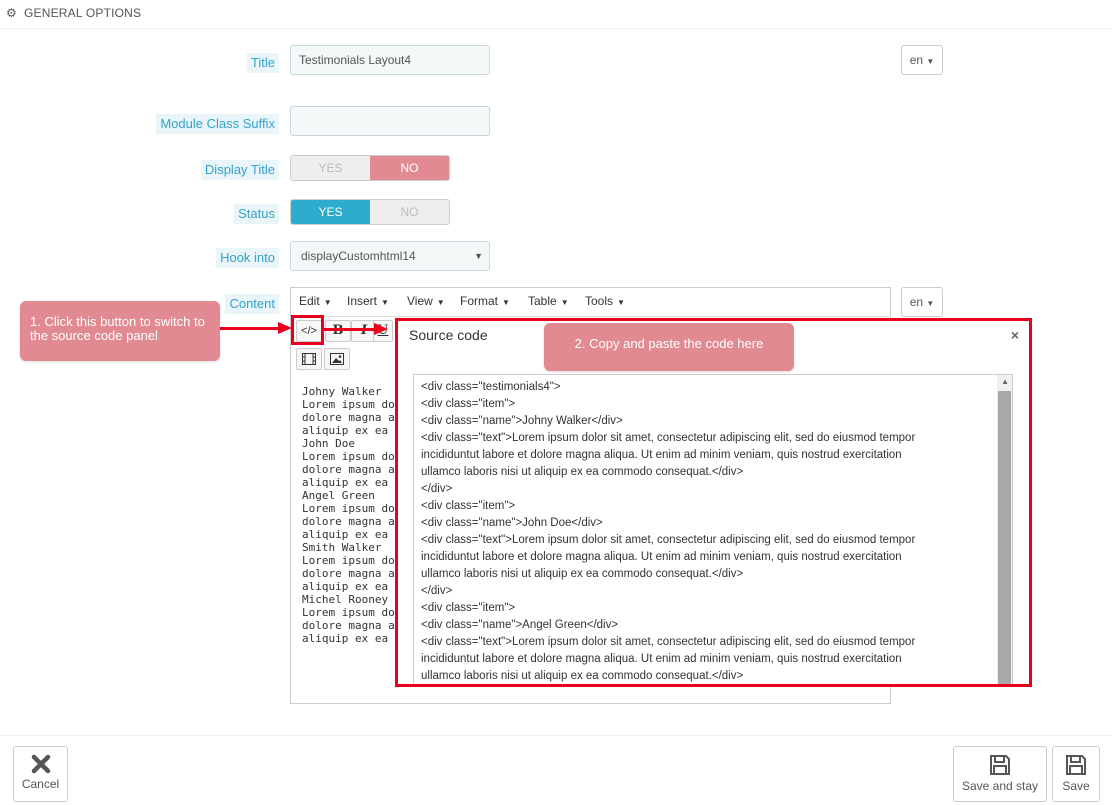  What do you see at coordinates (1015, 335) in the screenshot?
I see `close-icon: ×` at bounding box center [1015, 335].